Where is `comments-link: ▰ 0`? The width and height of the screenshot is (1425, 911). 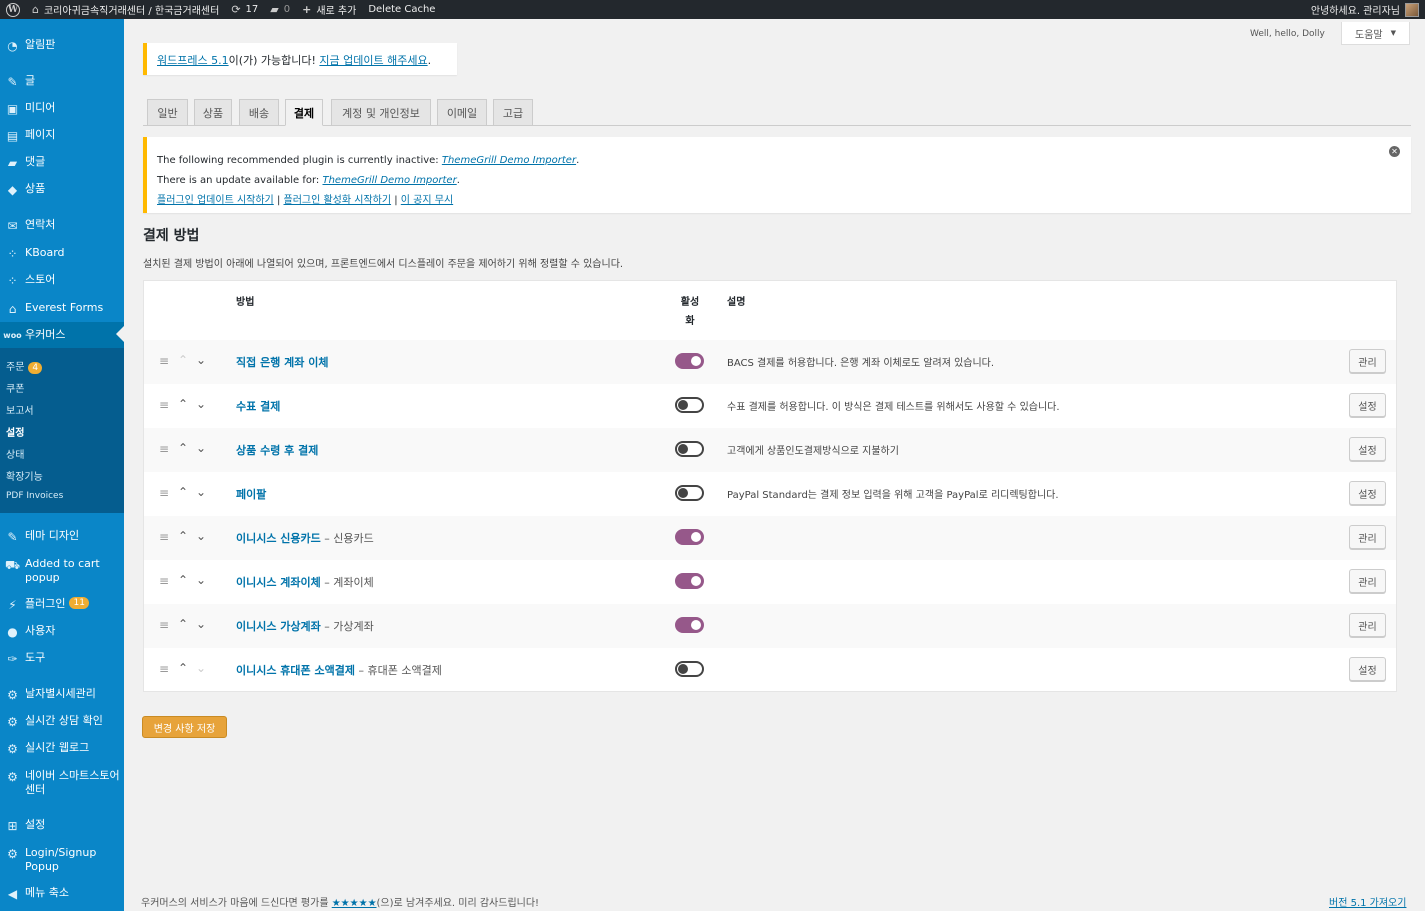 comments-link: ▰ 0 is located at coordinates (280, 9).